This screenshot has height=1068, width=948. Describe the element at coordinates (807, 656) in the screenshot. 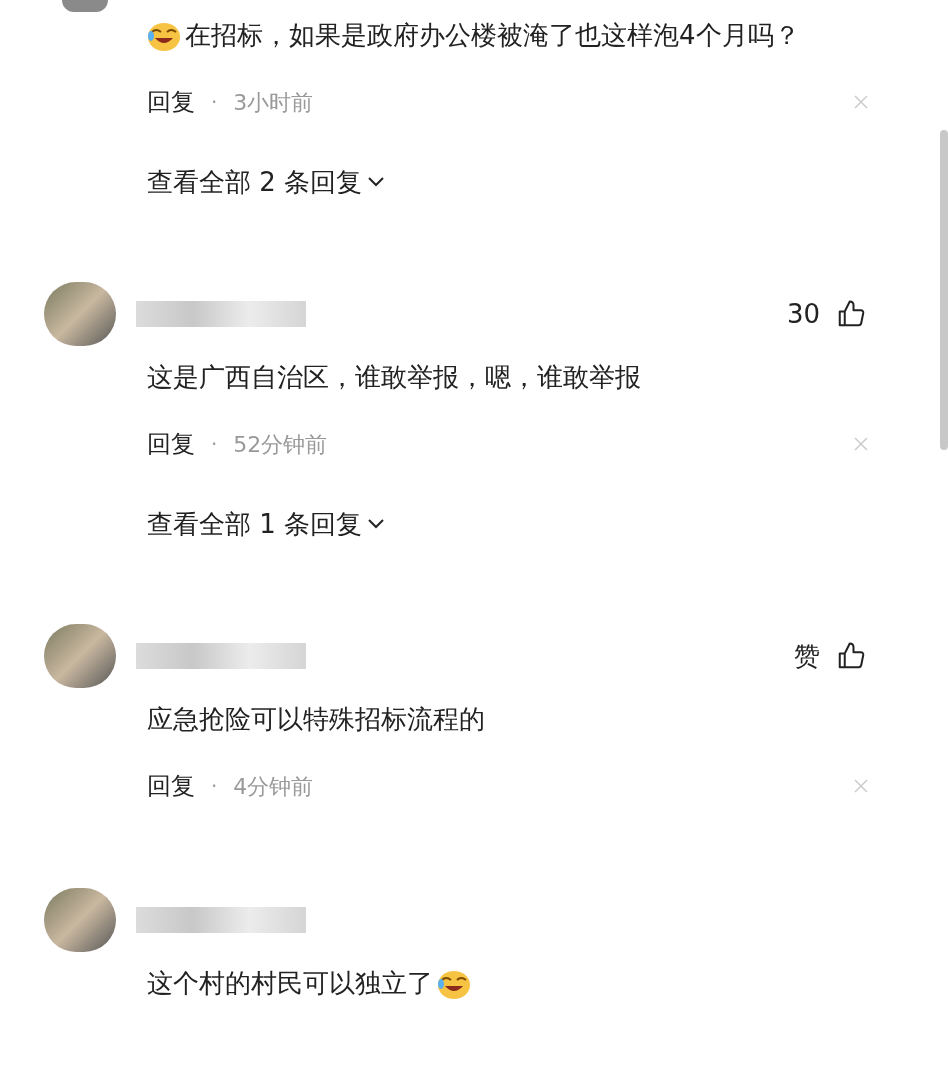

I see `like-count: 赞` at that location.